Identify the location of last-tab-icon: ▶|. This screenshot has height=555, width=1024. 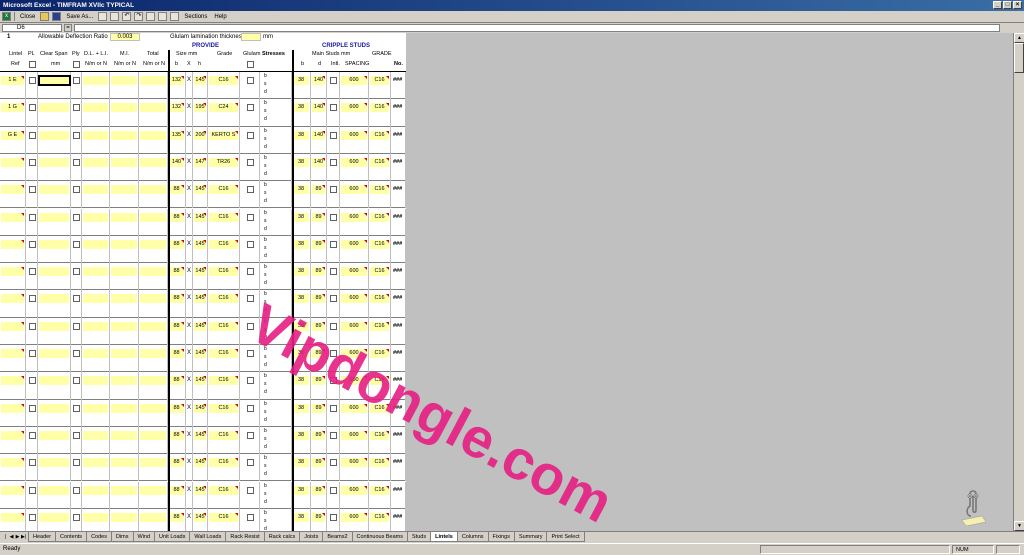
(23, 537).